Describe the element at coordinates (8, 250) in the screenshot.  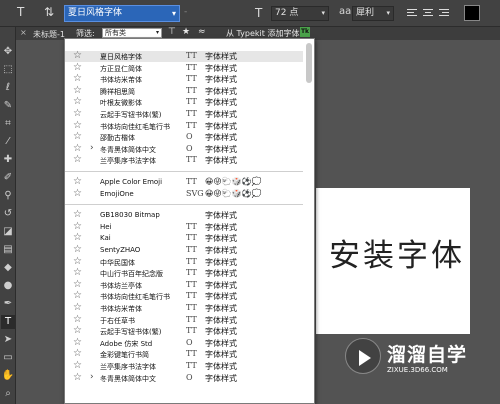
I see `gradient-tool-icon: ▤` at that location.